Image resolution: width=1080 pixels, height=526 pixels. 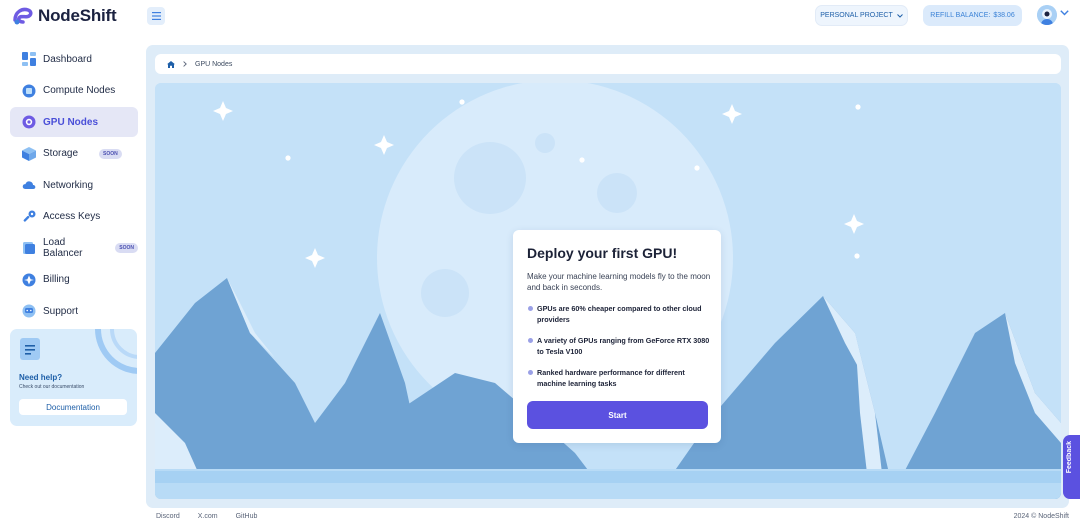 What do you see at coordinates (168, 516) in the screenshot?
I see `footer-link-discord: Discord` at bounding box center [168, 516].